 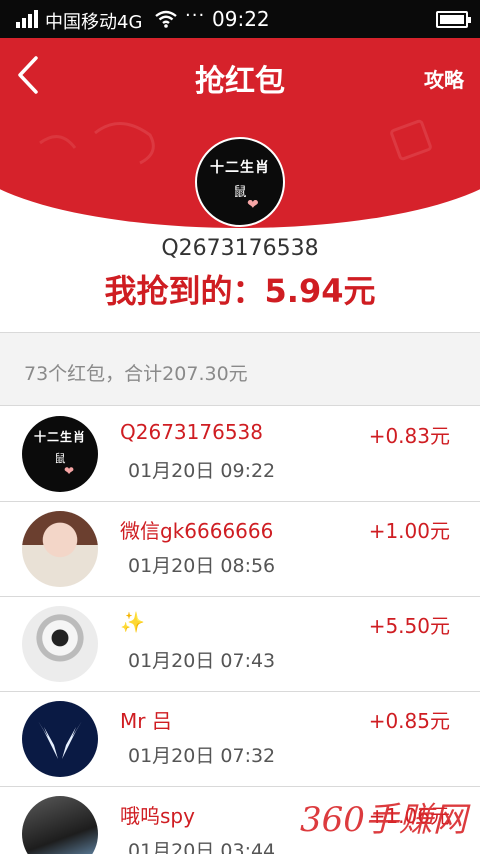 What do you see at coordinates (240, 454) in the screenshot?
I see `list-item: 十二生肖 鼠 ❤ Q2673176538 01月20日 09:22 +0.83元` at bounding box center [240, 454].